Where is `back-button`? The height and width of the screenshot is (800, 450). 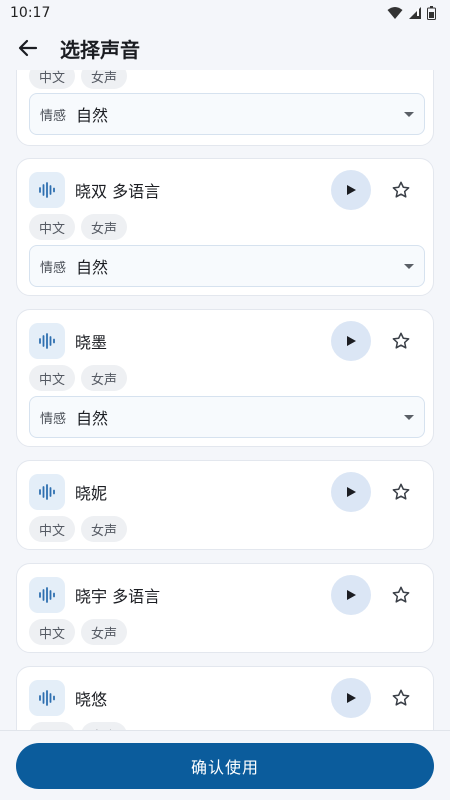 back-button is located at coordinates (28, 48).